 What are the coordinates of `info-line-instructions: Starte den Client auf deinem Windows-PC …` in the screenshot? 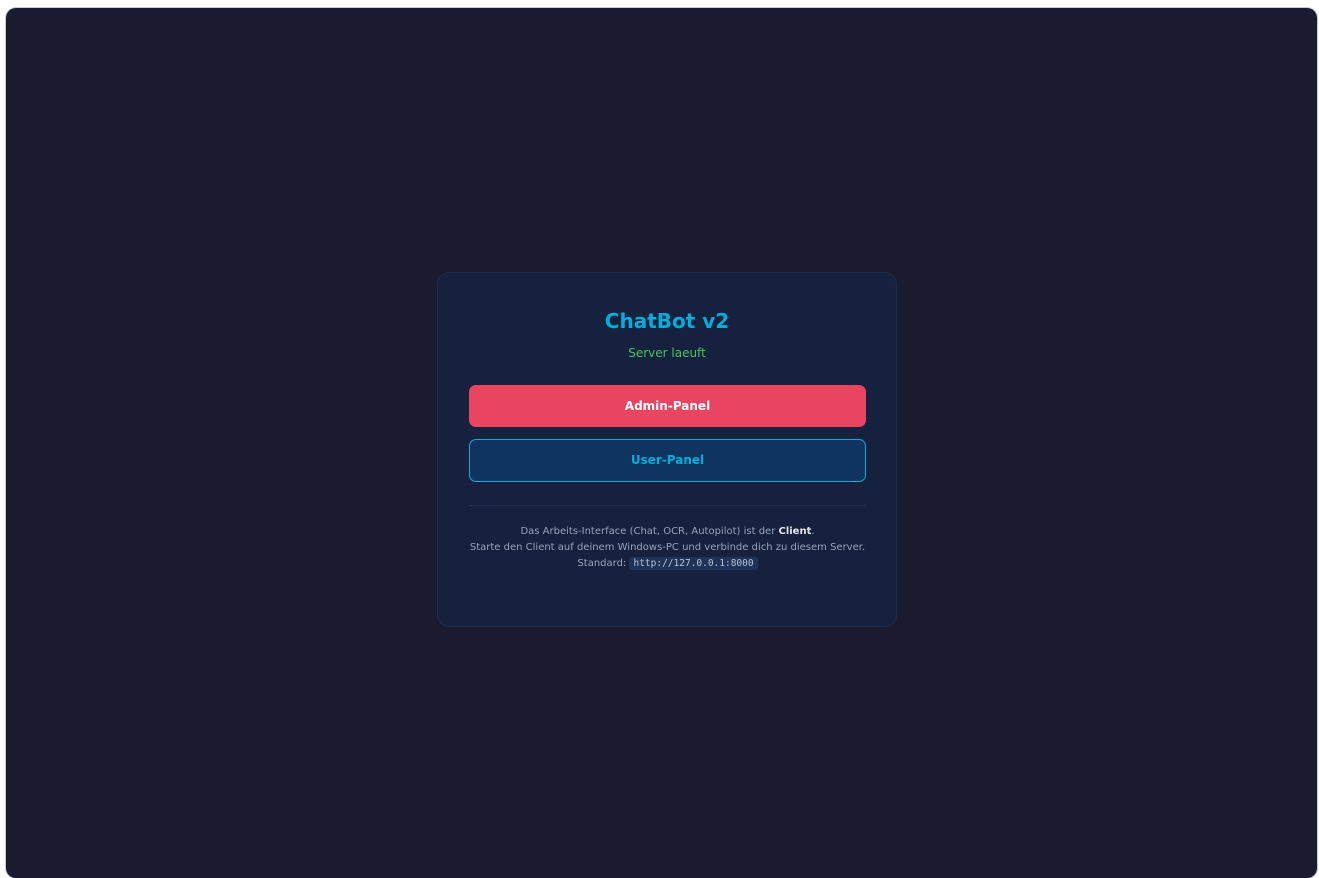 It's located at (667, 547).